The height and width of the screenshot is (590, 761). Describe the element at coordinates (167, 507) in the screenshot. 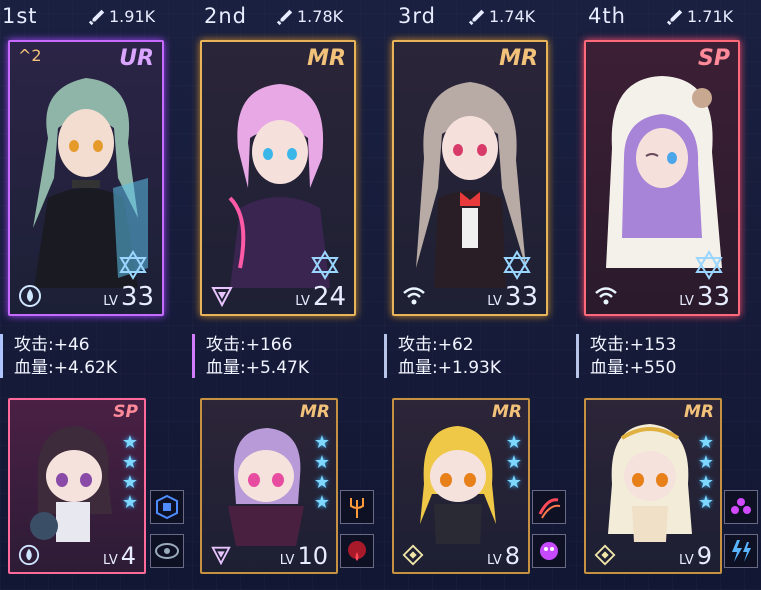

I see `shield-skill-icon` at that location.